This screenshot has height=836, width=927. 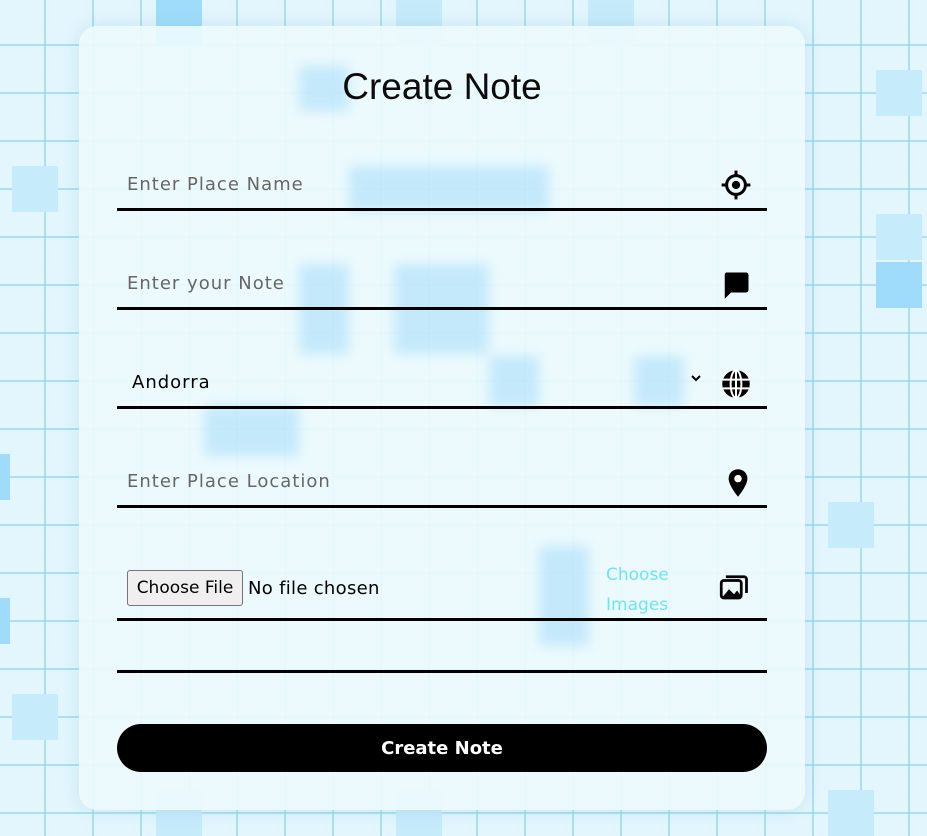 I want to click on crosshair-icon, so click(x=736, y=185).